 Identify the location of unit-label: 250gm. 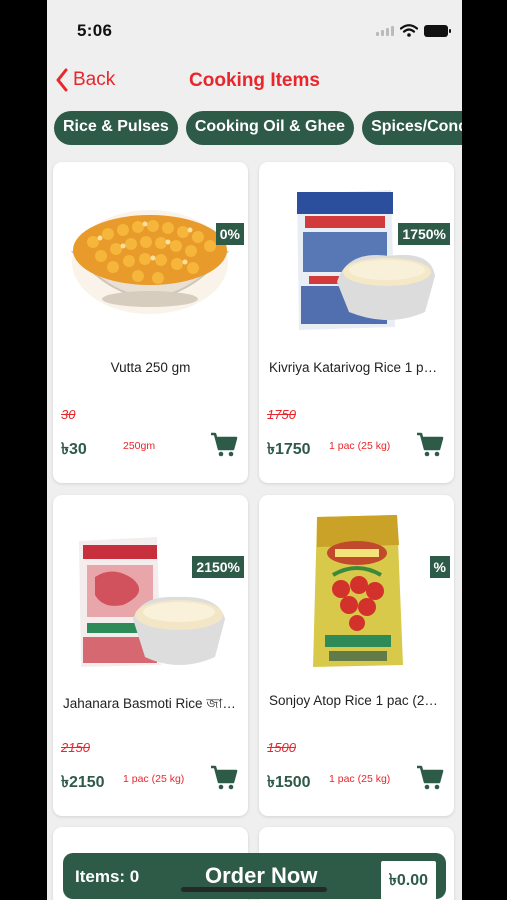
(139, 446).